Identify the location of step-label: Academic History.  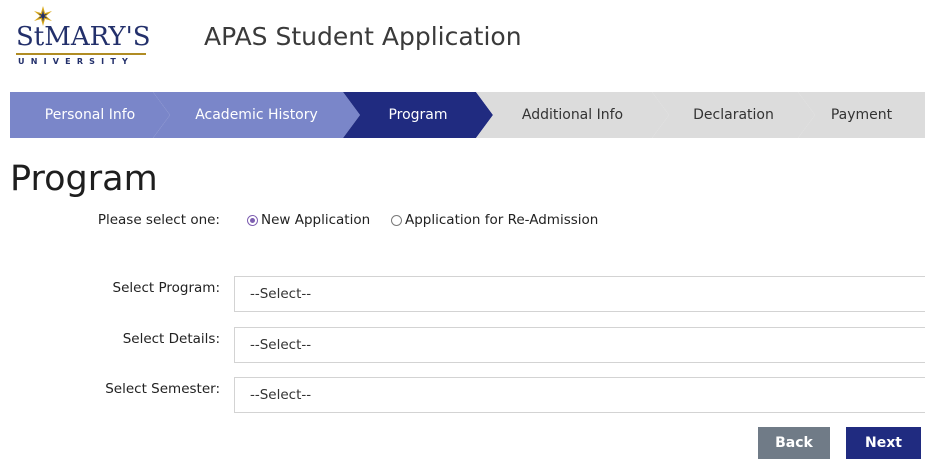
(256, 115).